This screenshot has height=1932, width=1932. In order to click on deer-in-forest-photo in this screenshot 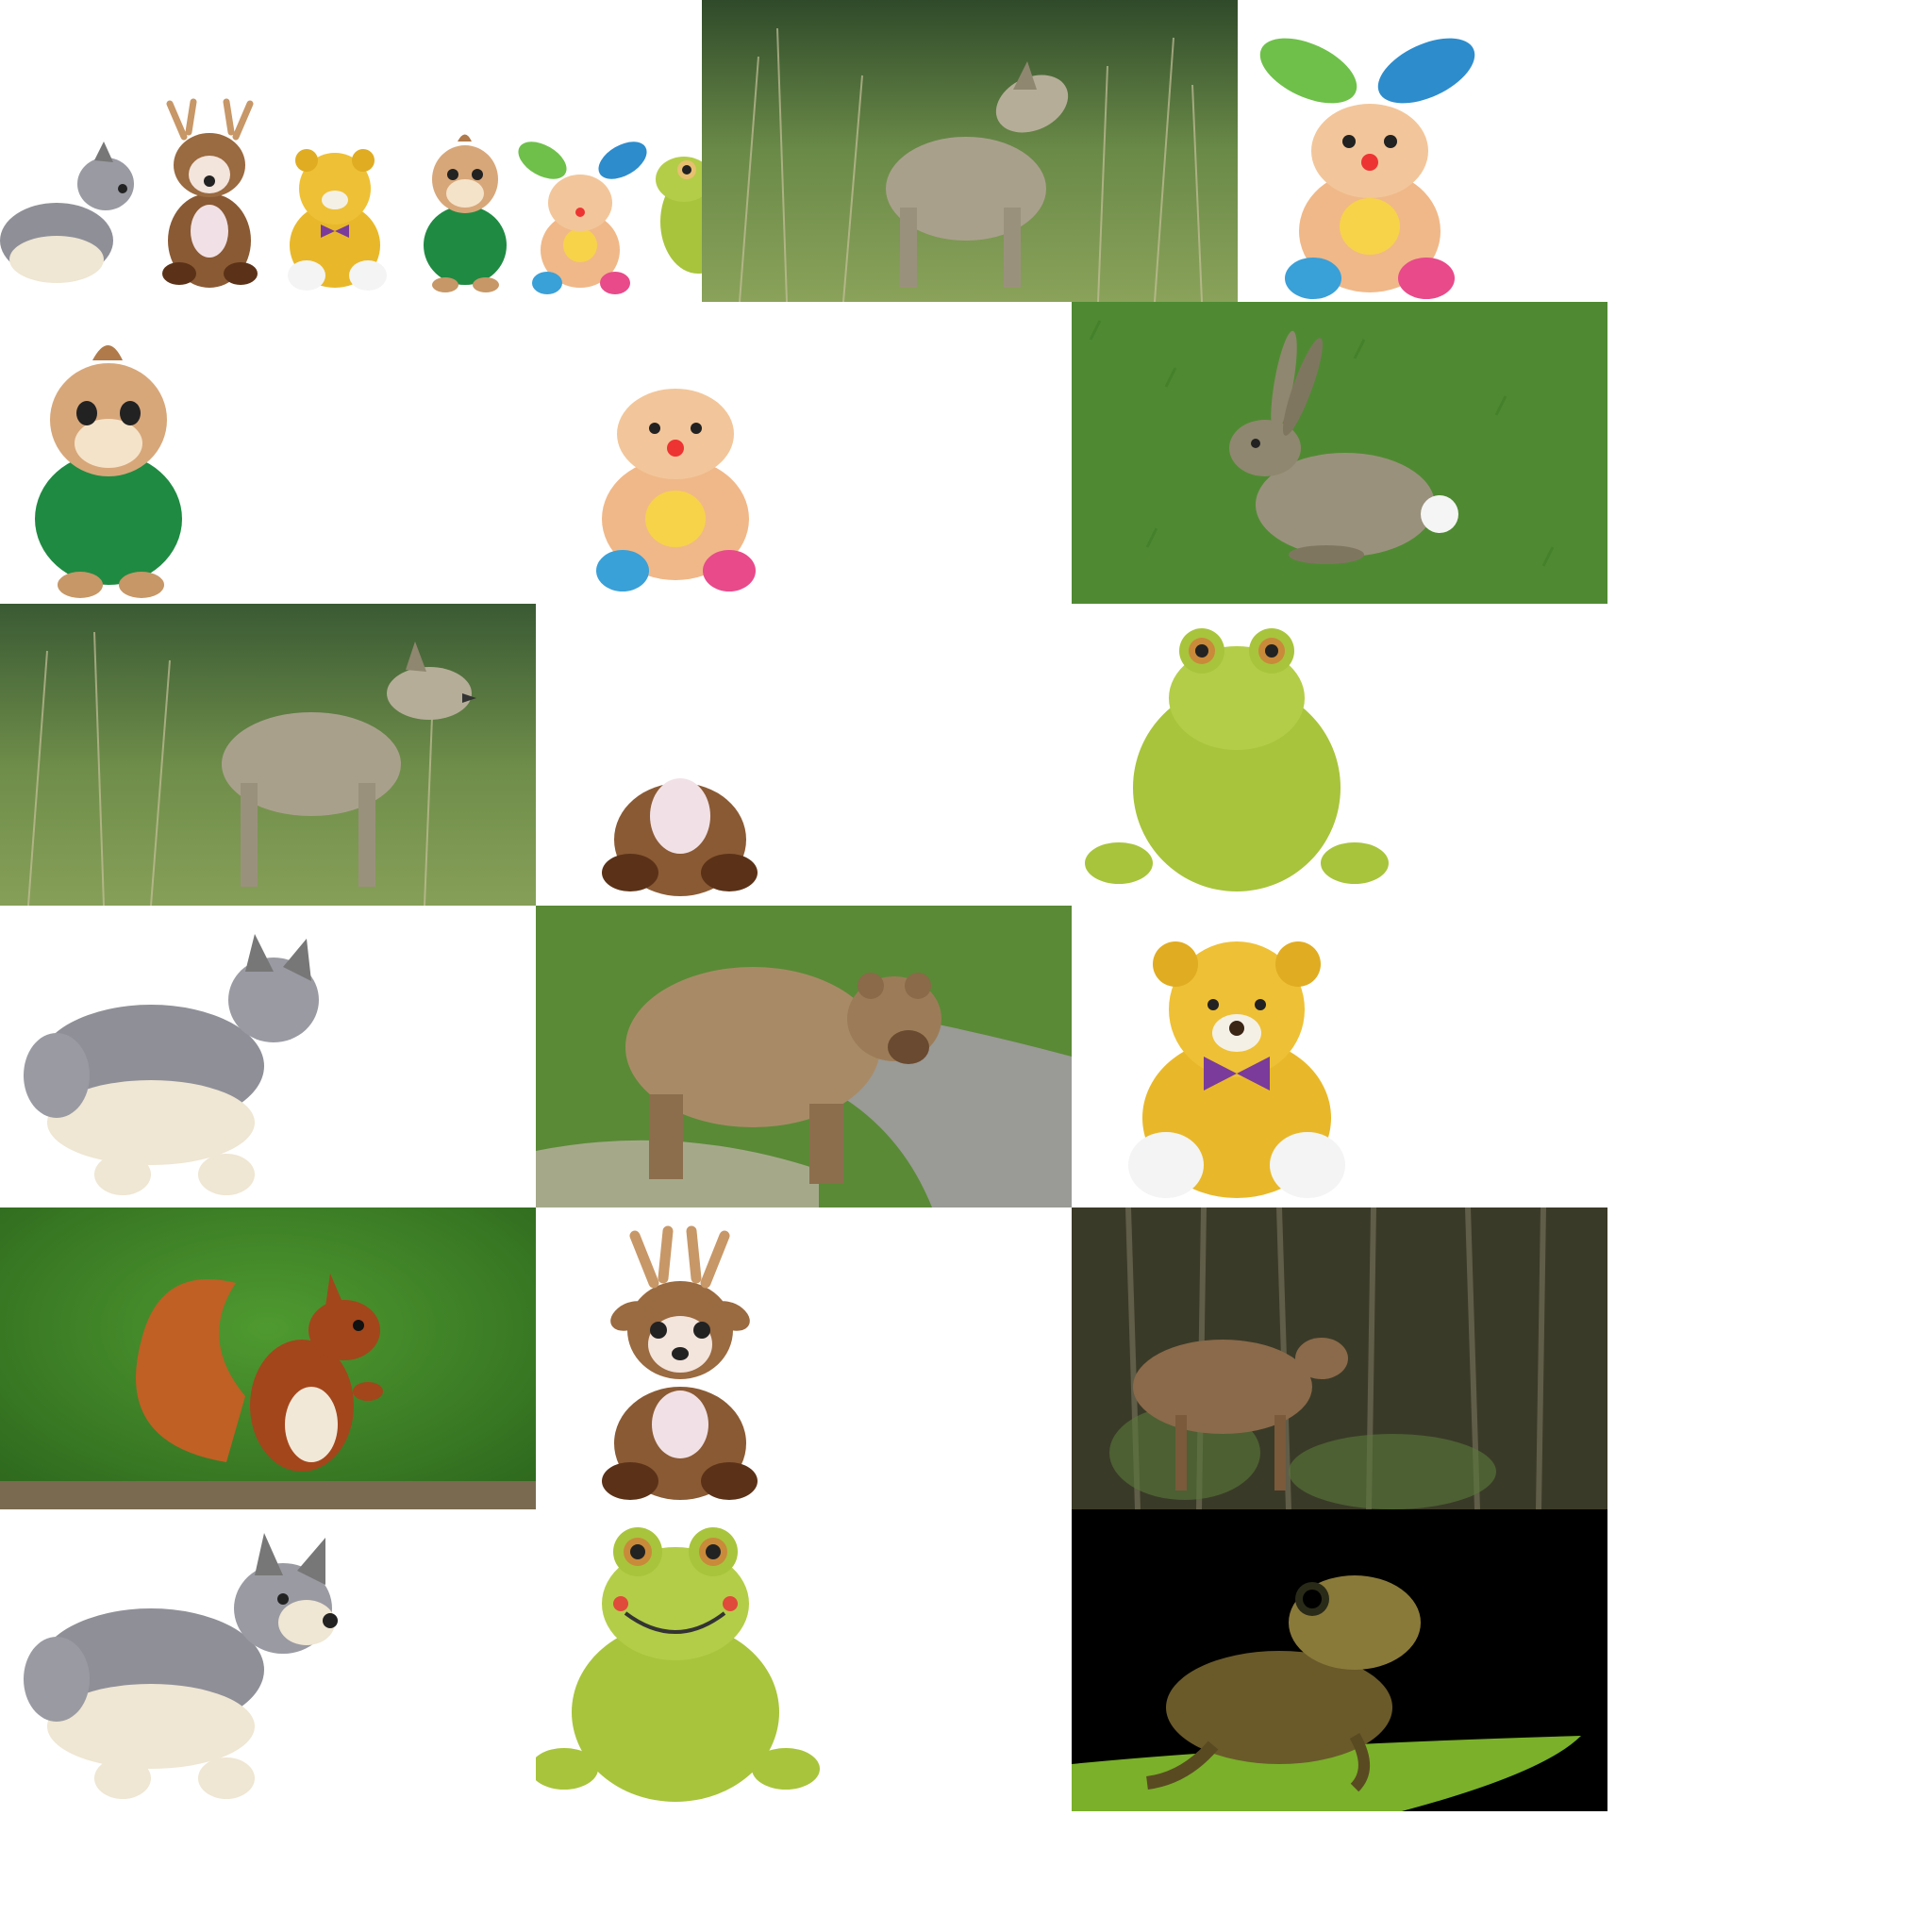, I will do `click(1339, 1358)`.